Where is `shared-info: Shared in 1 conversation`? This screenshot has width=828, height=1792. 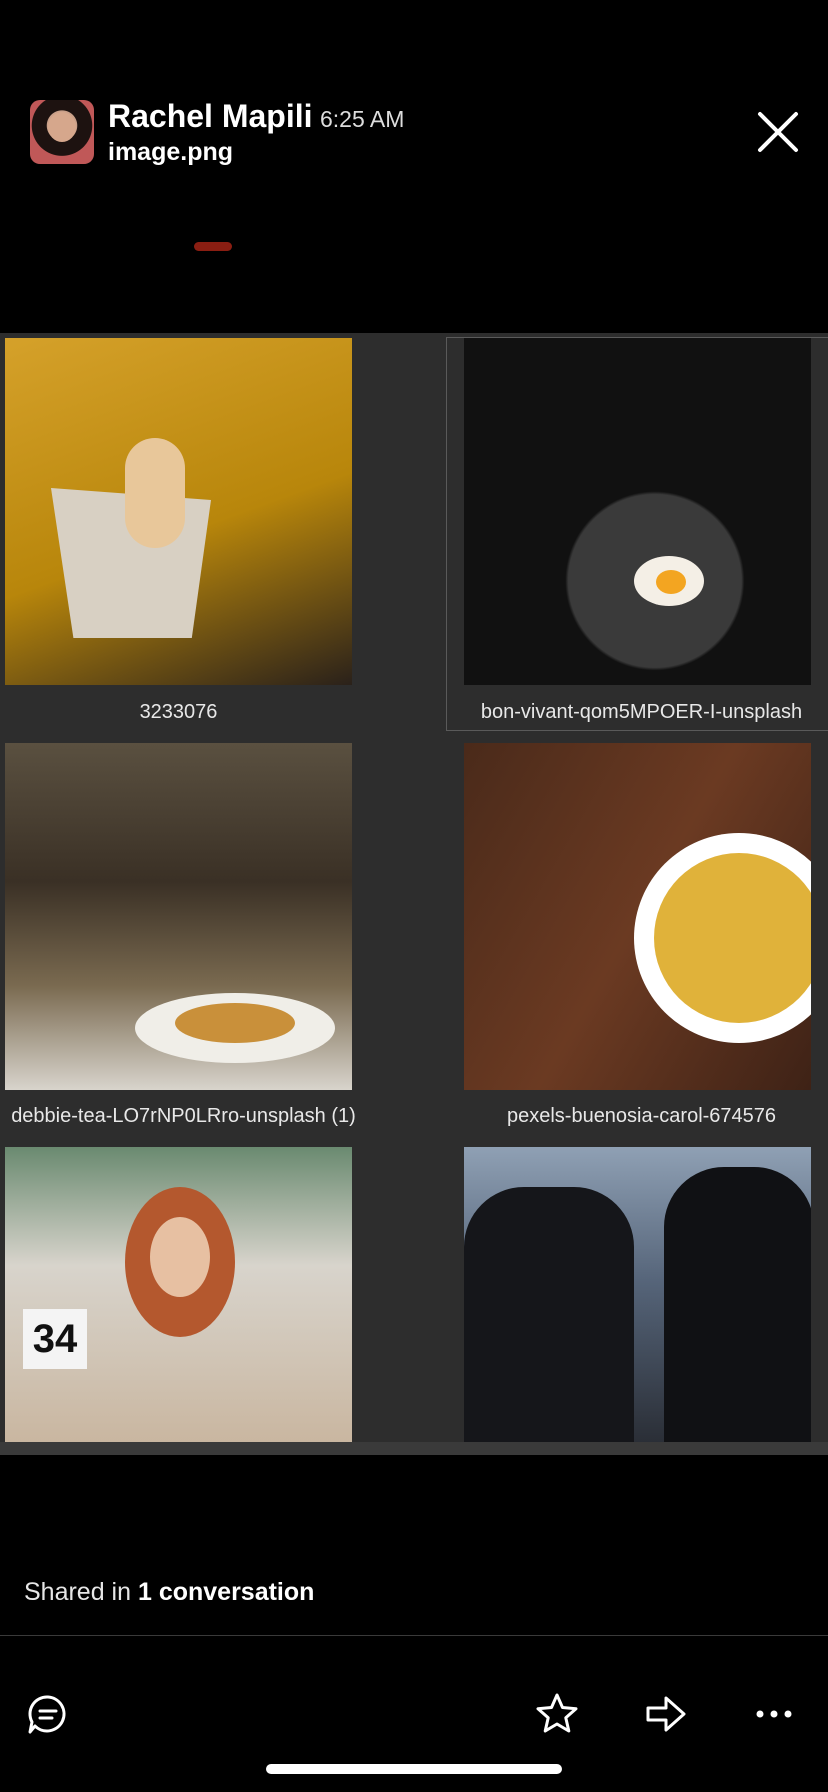 shared-info: Shared in 1 conversation is located at coordinates (169, 1592).